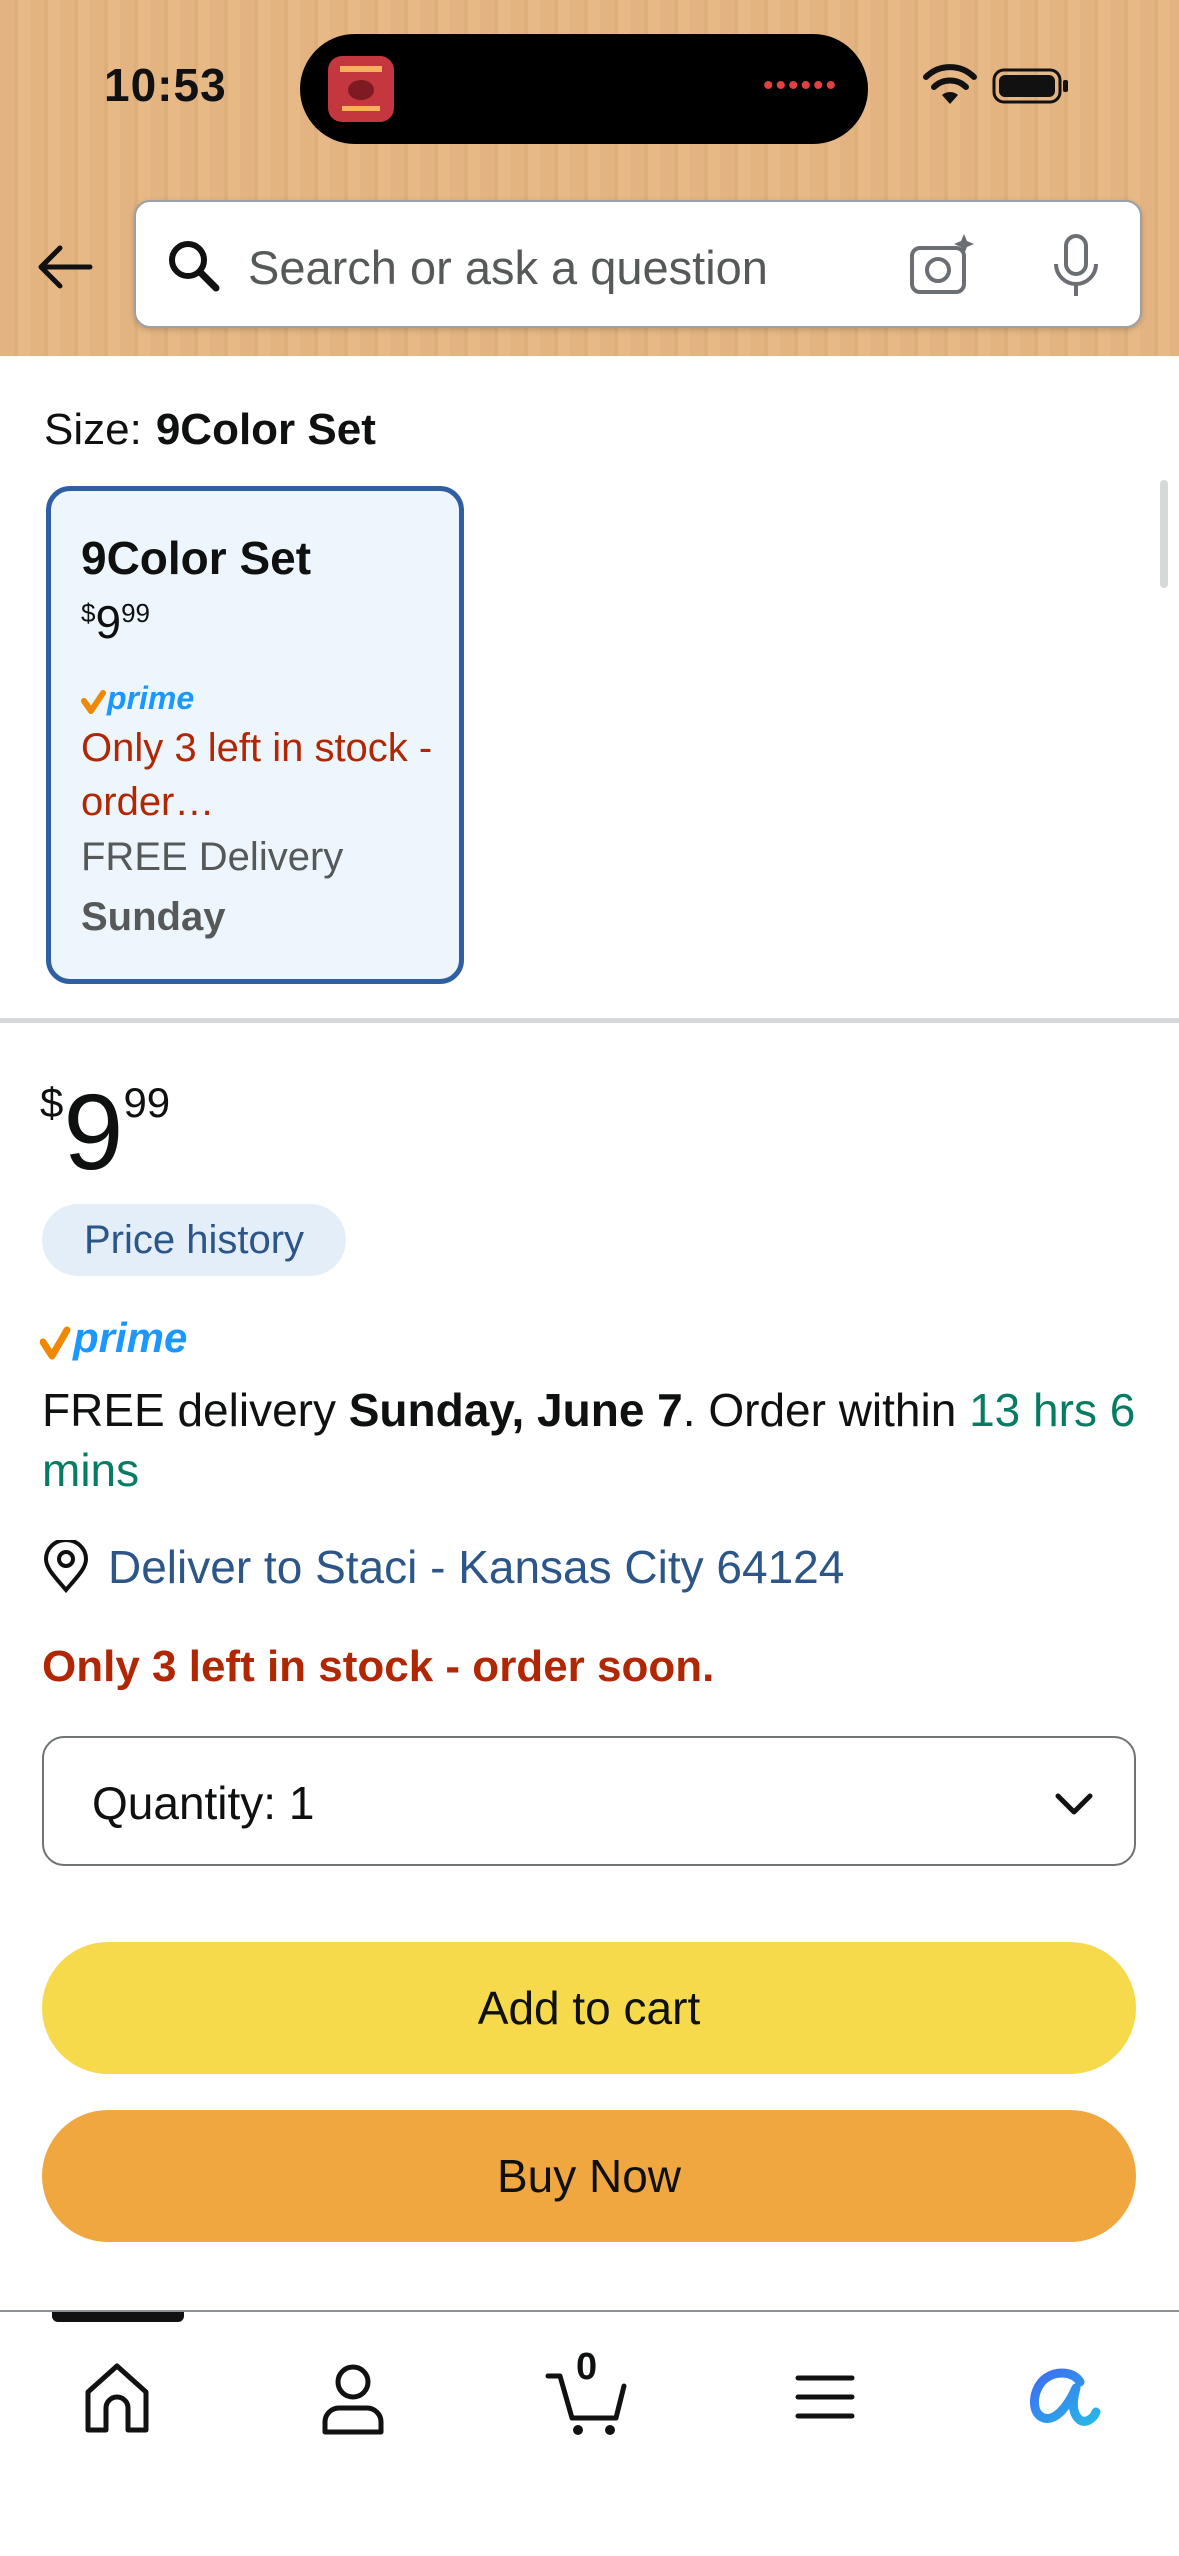 The image size is (1179, 2556). I want to click on size-option-title: 9Color Set, so click(196, 558).